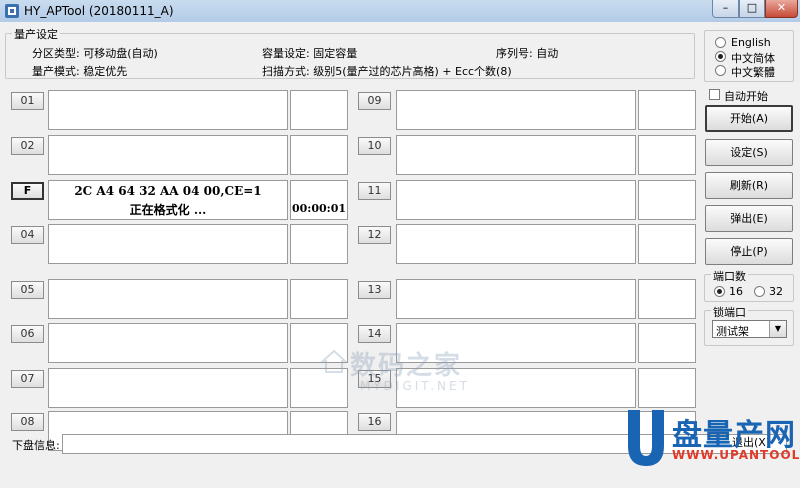  Describe the element at coordinates (736, 455) in the screenshot. I see `watermark-logo-url: WWW.UPANTOOL.COM` at that location.